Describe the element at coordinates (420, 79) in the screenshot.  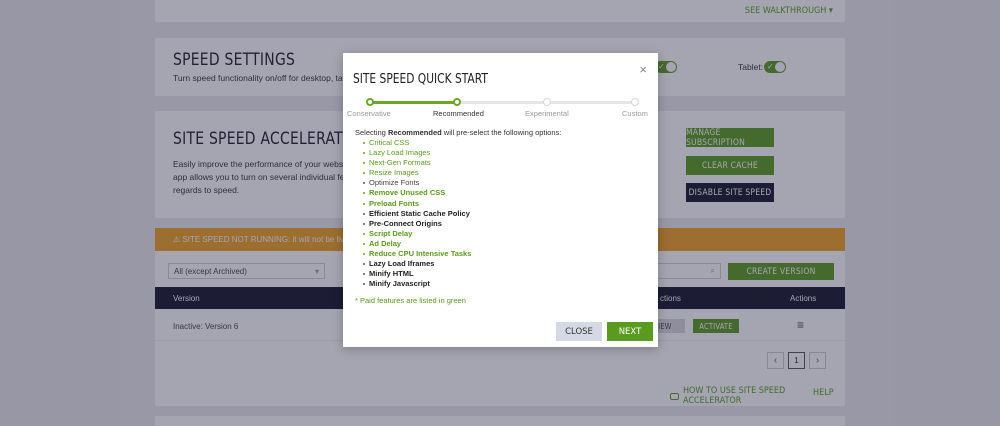
I see `modal-title: SITE SPEED QUICK START` at that location.